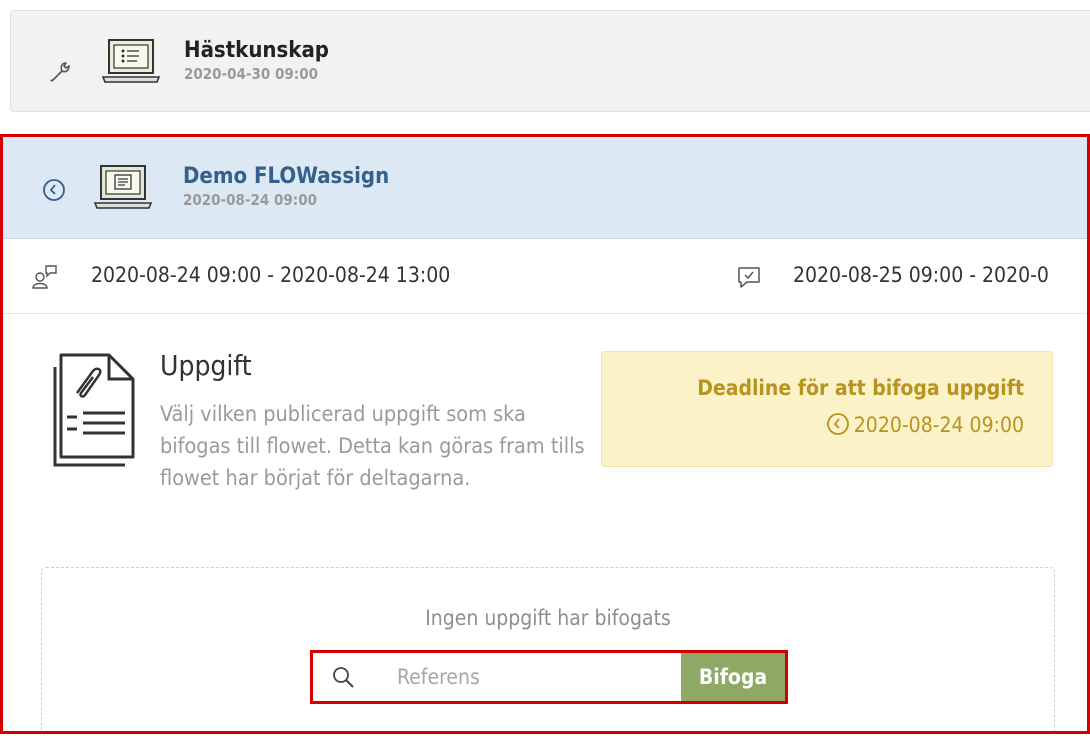 The image size is (1090, 742). What do you see at coordinates (94, 410) in the screenshot?
I see `document-attachment-icon` at bounding box center [94, 410].